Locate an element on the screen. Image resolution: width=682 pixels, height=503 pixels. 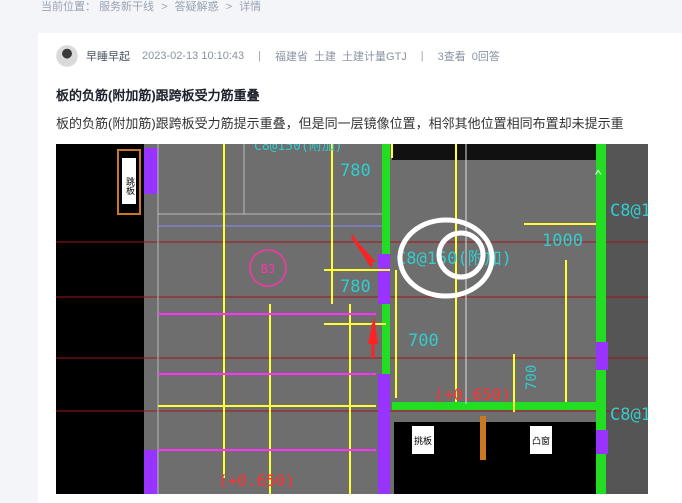
cad-dim-700-vertical: 700 is located at coordinates (532, 377).